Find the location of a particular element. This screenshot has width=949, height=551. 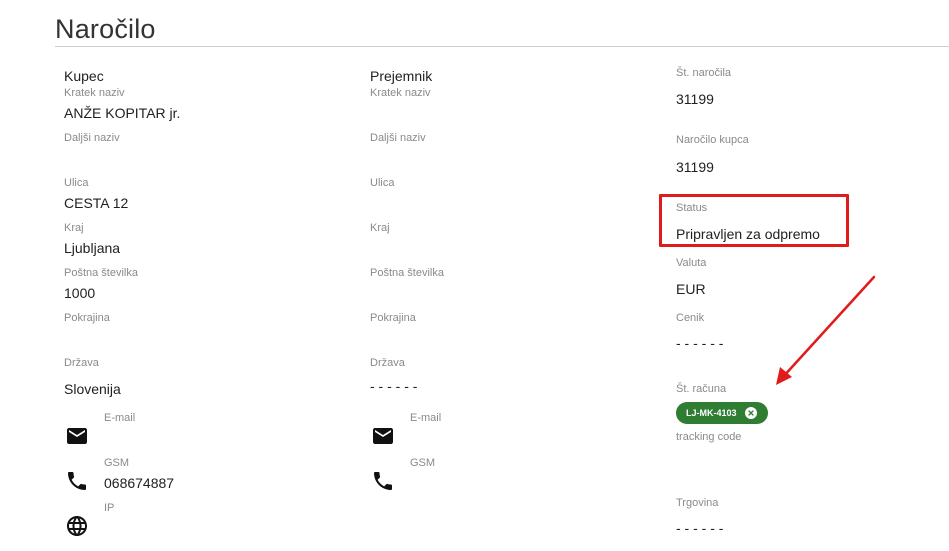

currency-label: Valuta is located at coordinates (691, 263).